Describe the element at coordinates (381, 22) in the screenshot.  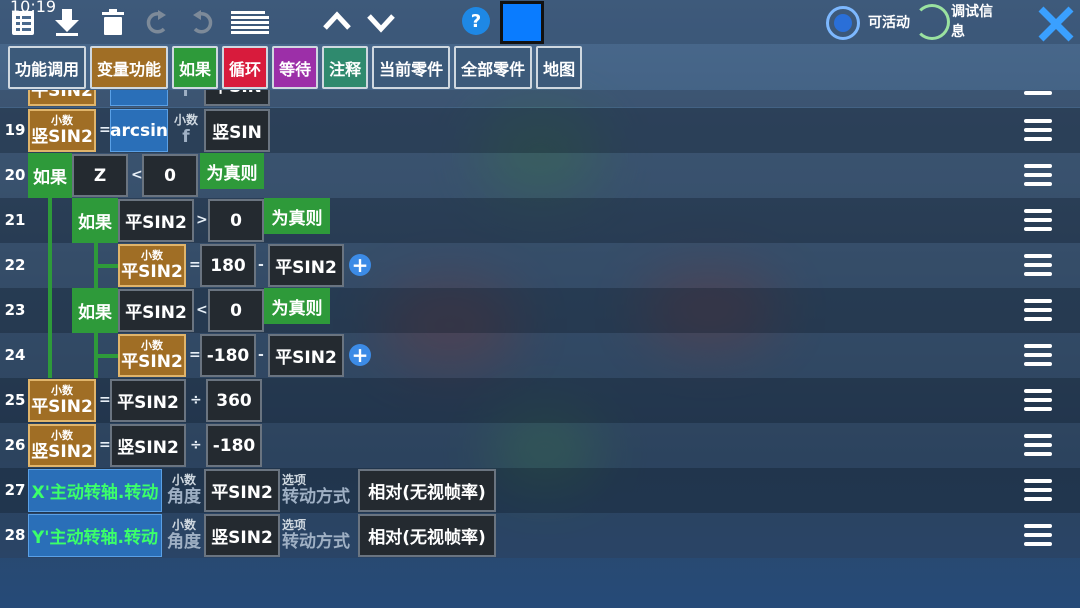
I see `arrow-down-icon` at that location.